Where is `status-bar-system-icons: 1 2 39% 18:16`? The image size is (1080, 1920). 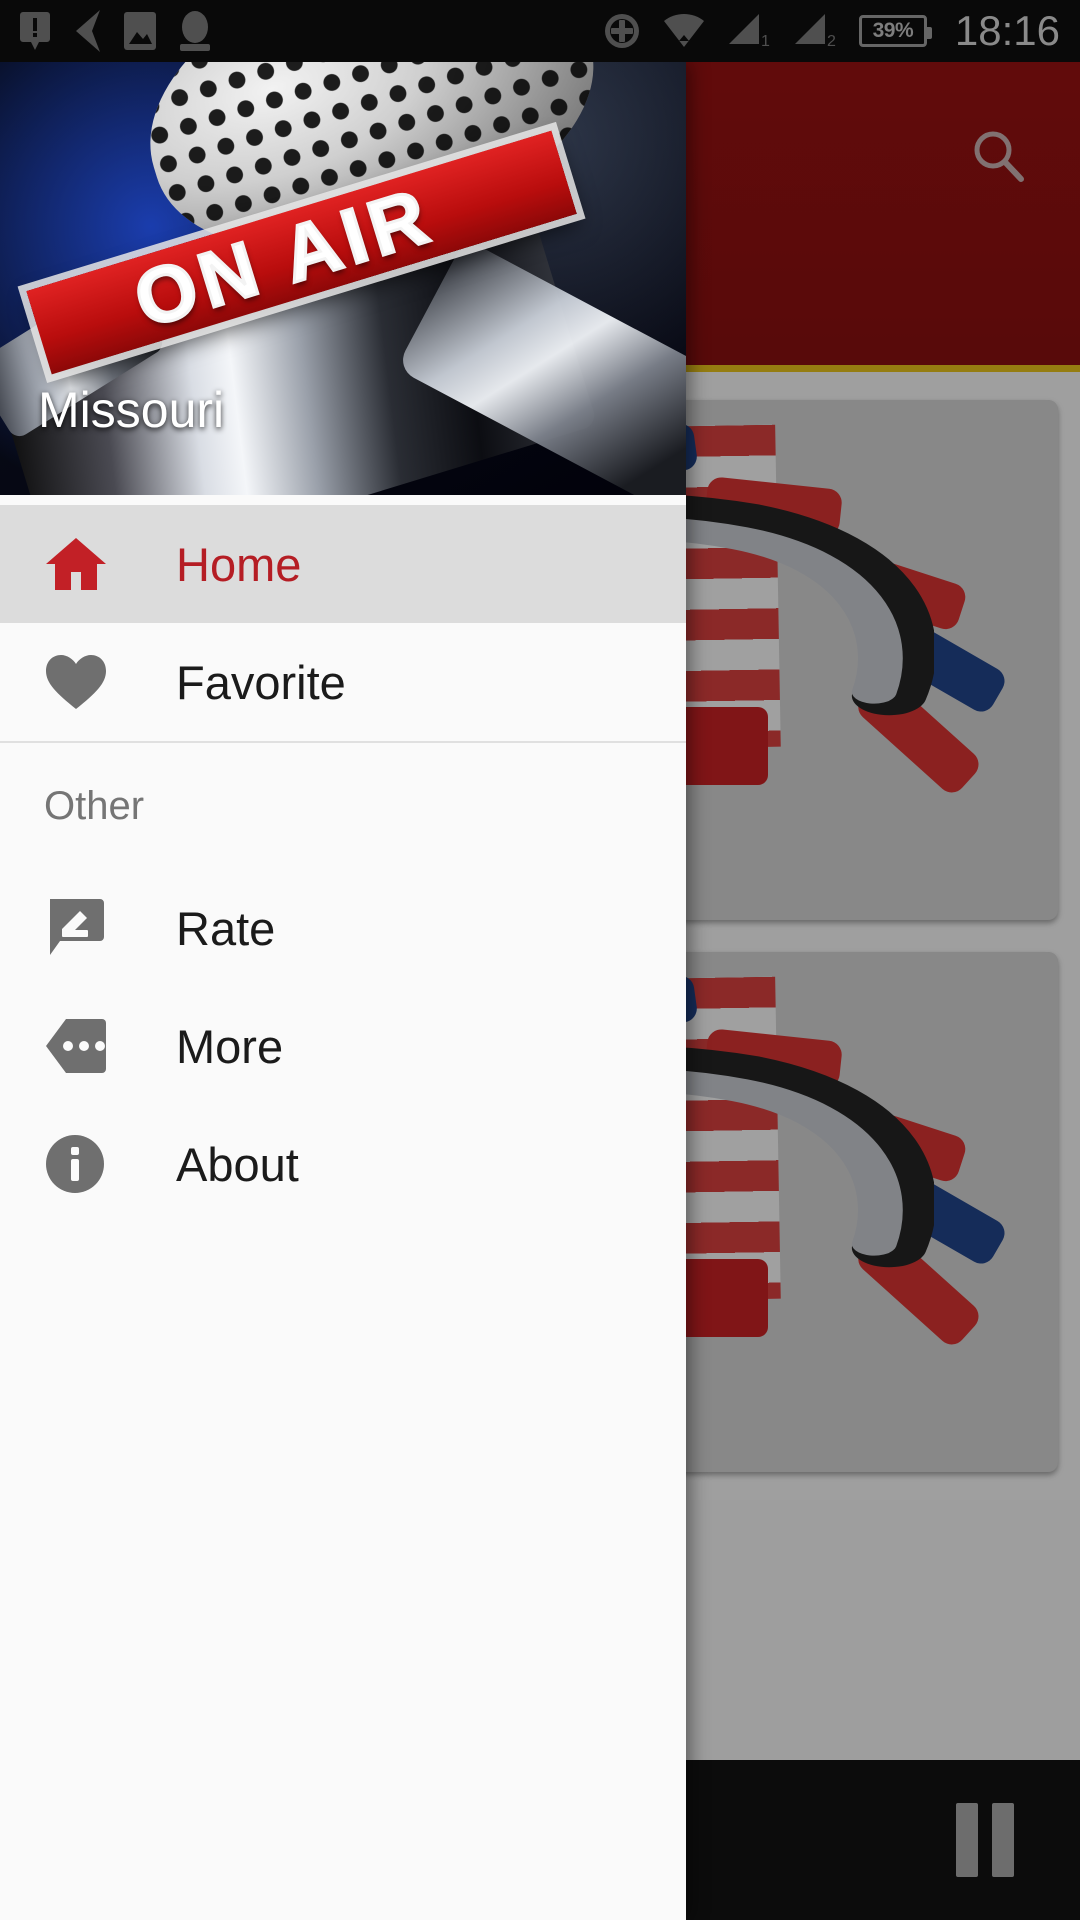
status-bar-system-icons: 1 2 39% 18:16 is located at coordinates (831, 31).